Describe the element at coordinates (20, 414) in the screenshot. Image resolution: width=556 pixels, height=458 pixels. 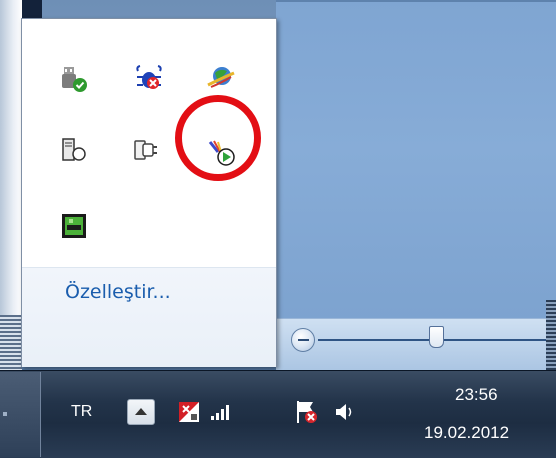
I see `taskbar-button` at that location.